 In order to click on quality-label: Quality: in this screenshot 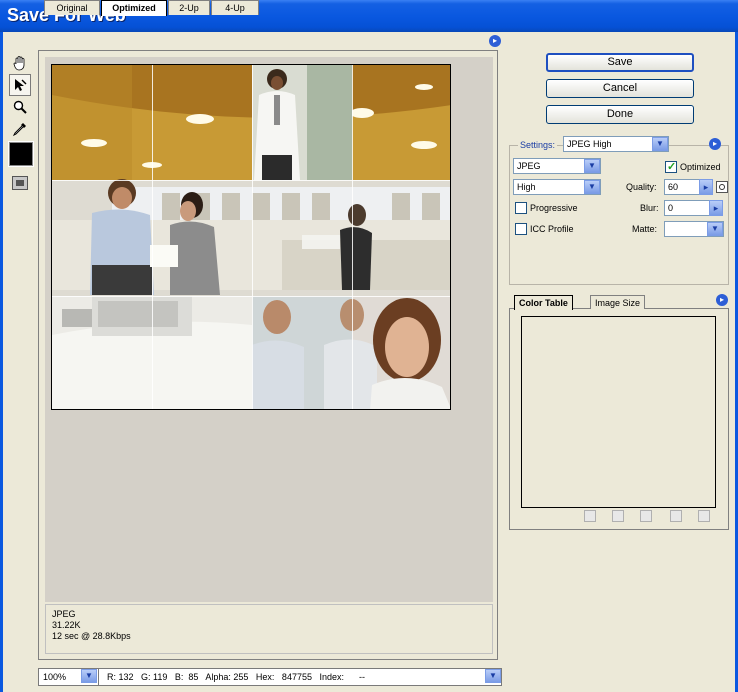, I will do `click(641, 187)`.